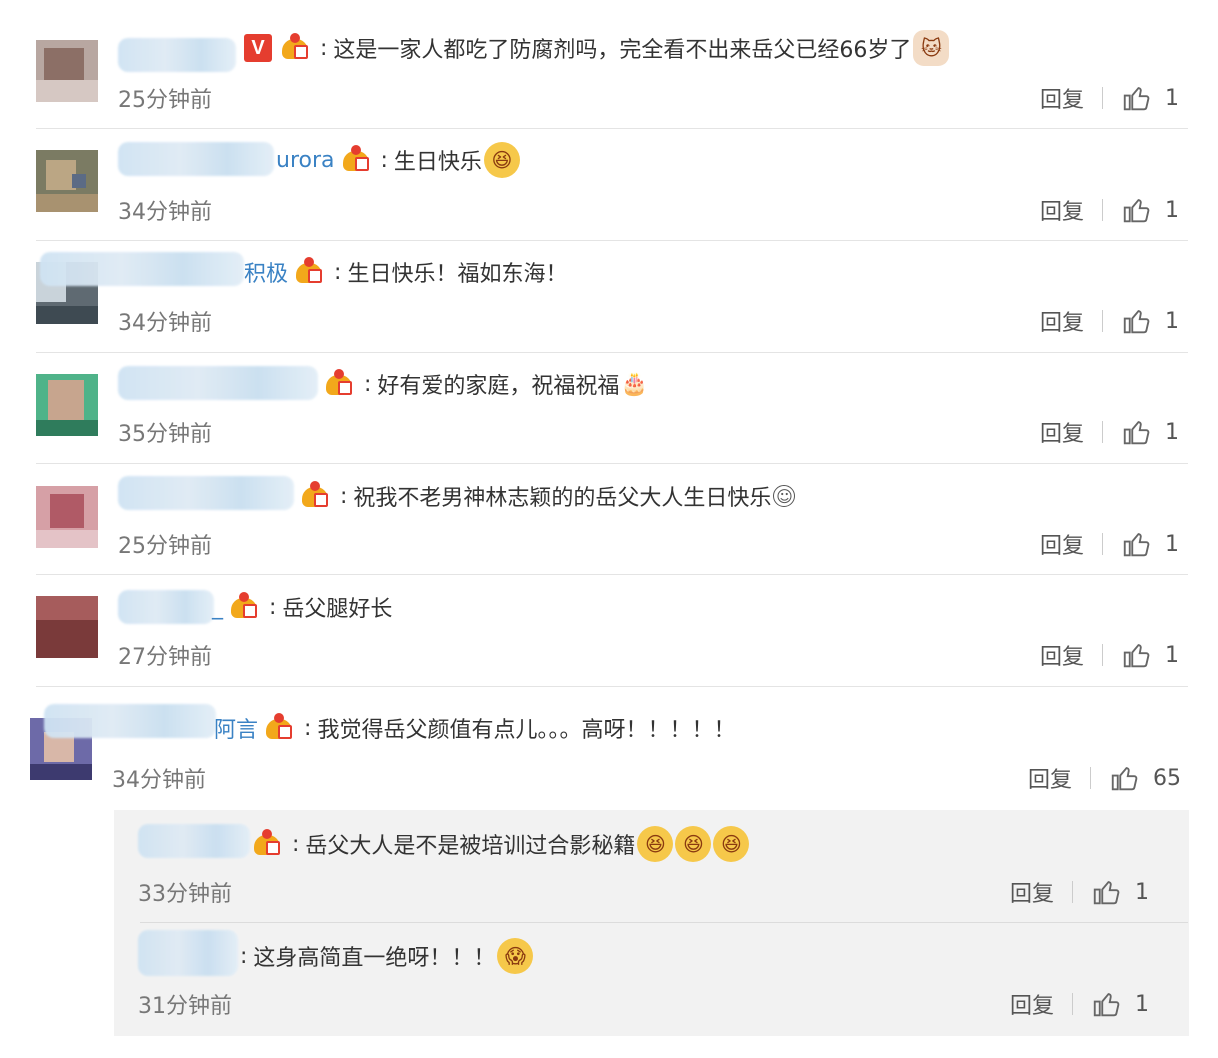 The height and width of the screenshot is (1058, 1218). What do you see at coordinates (165, 657) in the screenshot?
I see `comment-time: 27分钟前` at bounding box center [165, 657].